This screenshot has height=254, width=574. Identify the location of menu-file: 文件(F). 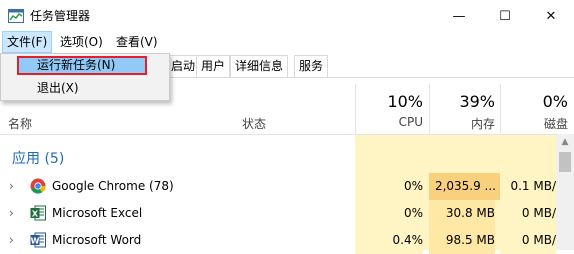
(27, 42).